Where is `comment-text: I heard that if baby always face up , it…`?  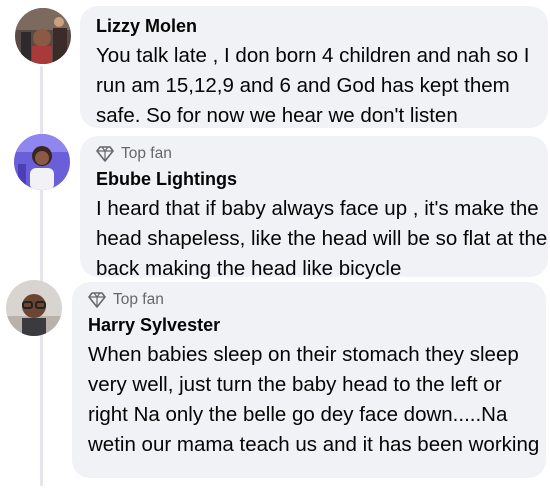 comment-text: I heard that if baby always face up , it… is located at coordinates (322, 238).